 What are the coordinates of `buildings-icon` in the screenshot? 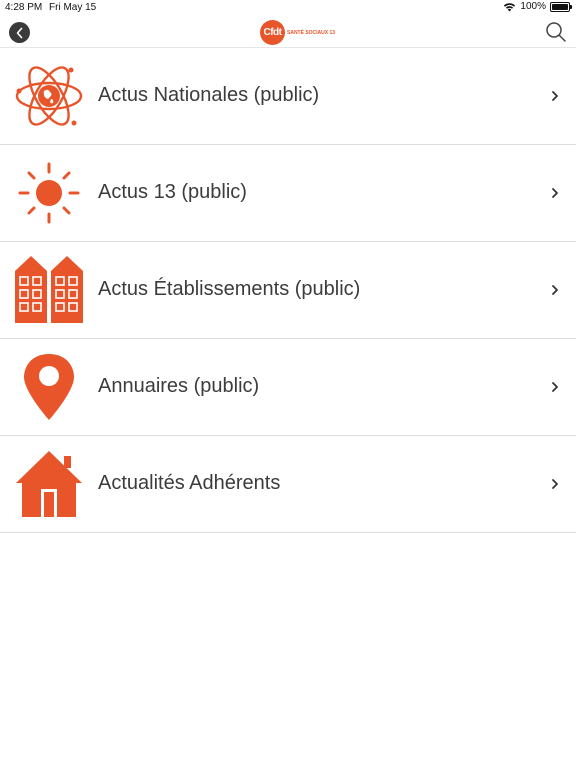 It's located at (49, 289).